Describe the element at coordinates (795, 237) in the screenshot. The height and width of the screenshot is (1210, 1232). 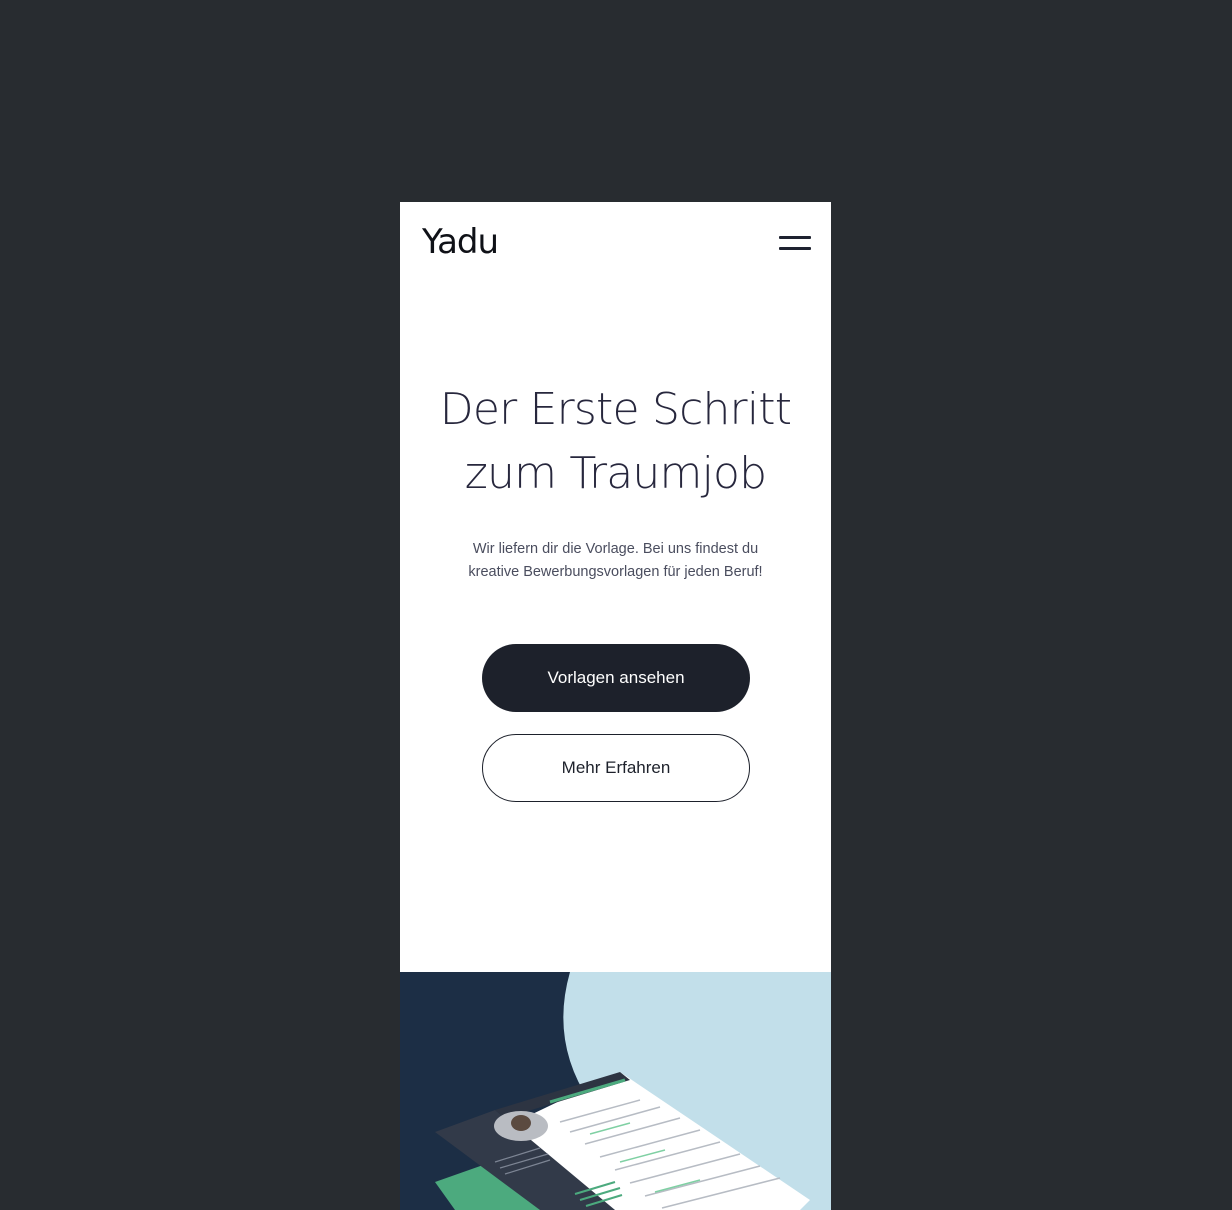
I see `menu-line-top` at that location.